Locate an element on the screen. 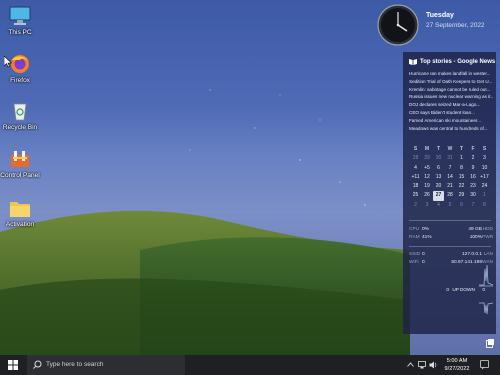 The height and width of the screenshot is (375, 500). notification-icon is located at coordinates (484, 365).